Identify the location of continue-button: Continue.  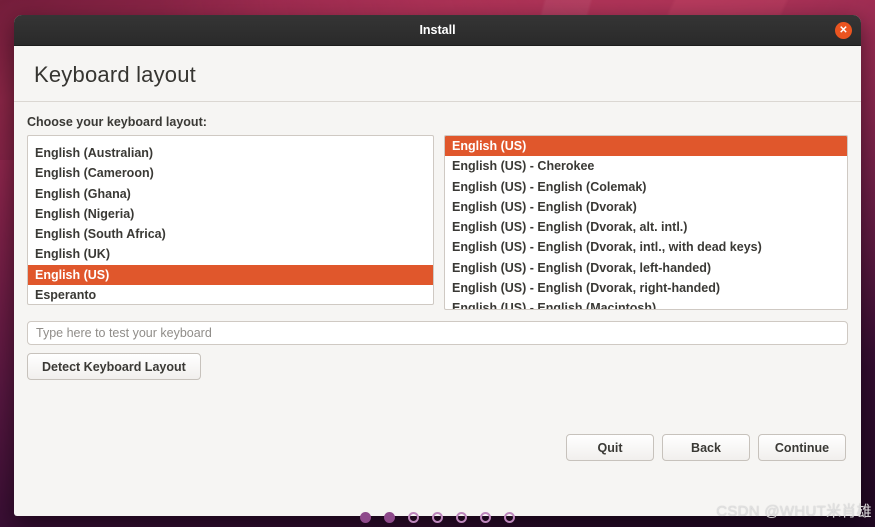
(802, 447).